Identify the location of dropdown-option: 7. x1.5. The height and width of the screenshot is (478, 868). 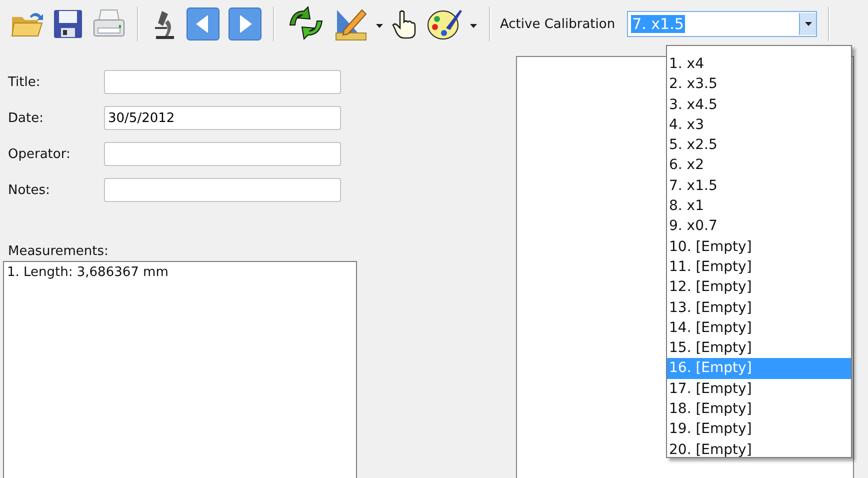
(759, 186).